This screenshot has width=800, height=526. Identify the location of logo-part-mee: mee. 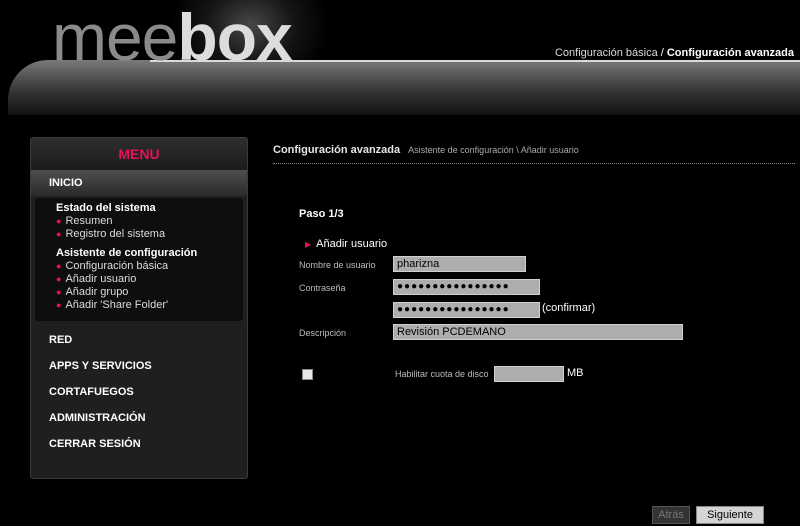
(115, 37).